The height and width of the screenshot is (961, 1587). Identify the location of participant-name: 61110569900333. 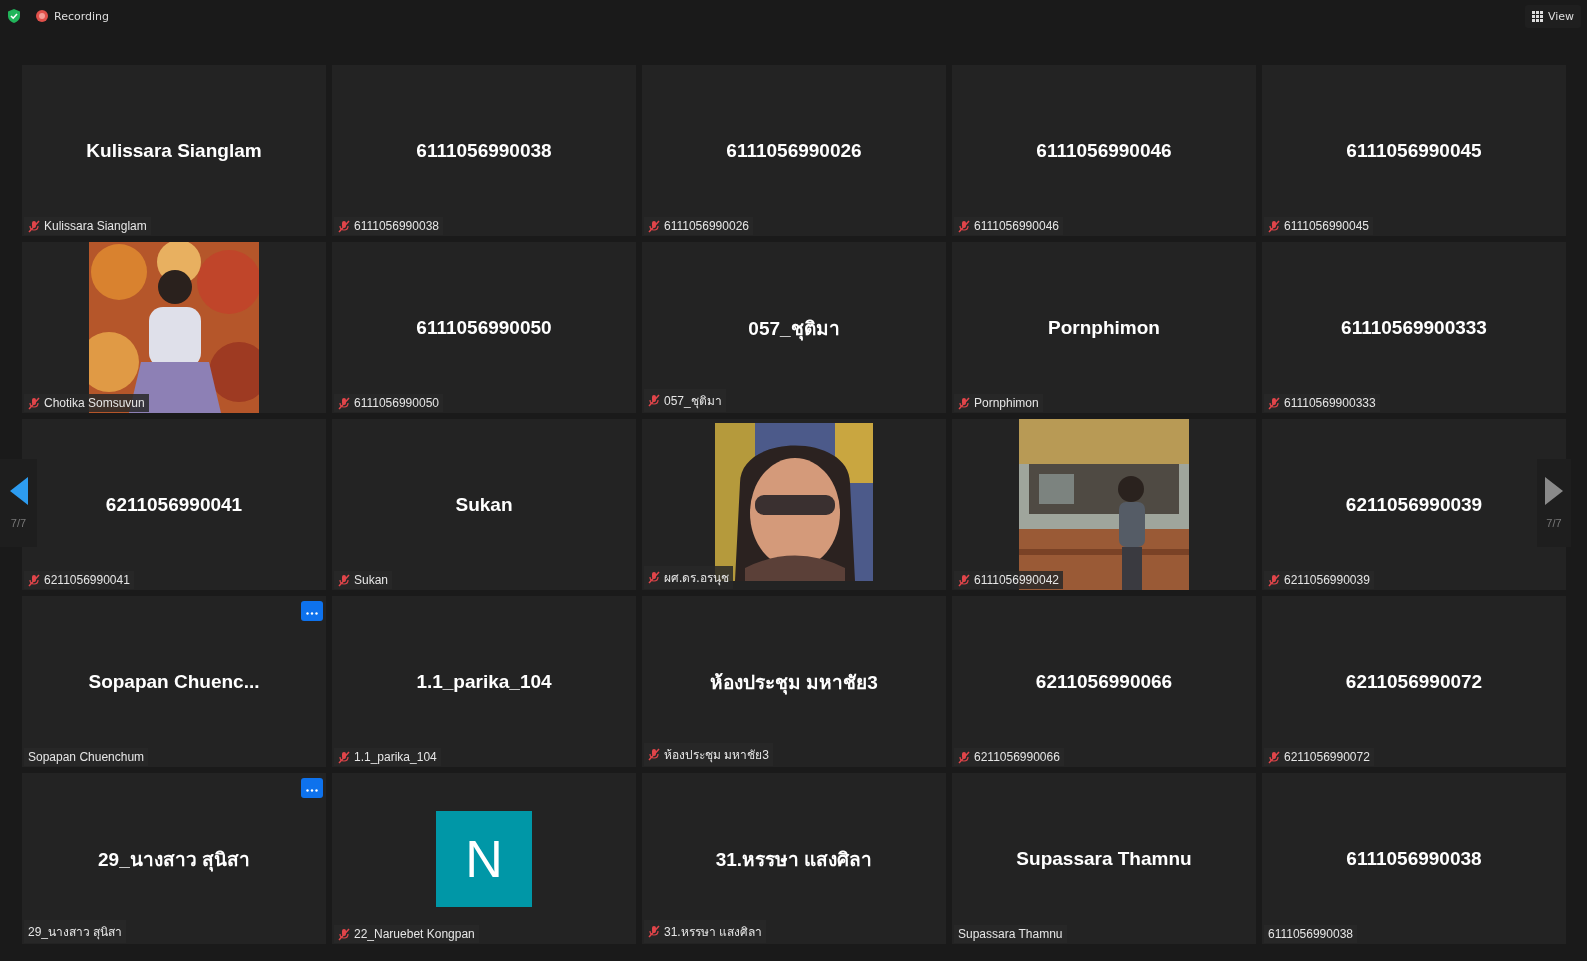
(1414, 327).